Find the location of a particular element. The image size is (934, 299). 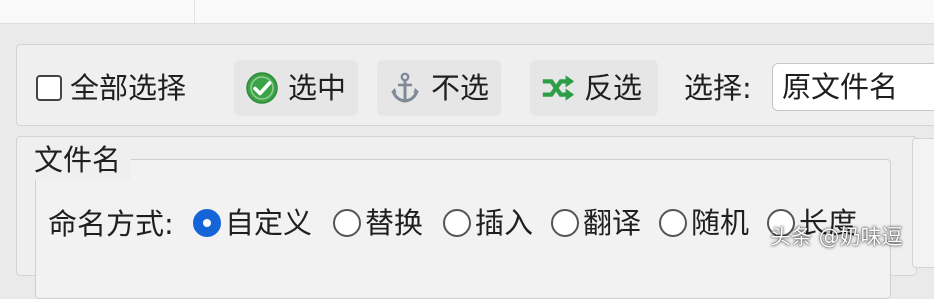

select-all-label: 全部选择 is located at coordinates (128, 87).